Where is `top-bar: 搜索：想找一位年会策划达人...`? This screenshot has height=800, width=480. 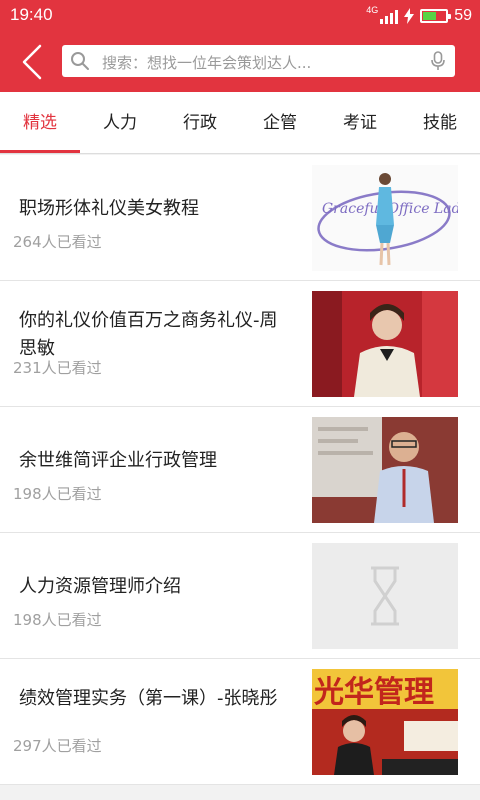
top-bar: 搜索：想找一位年会策划达人... is located at coordinates (240, 62).